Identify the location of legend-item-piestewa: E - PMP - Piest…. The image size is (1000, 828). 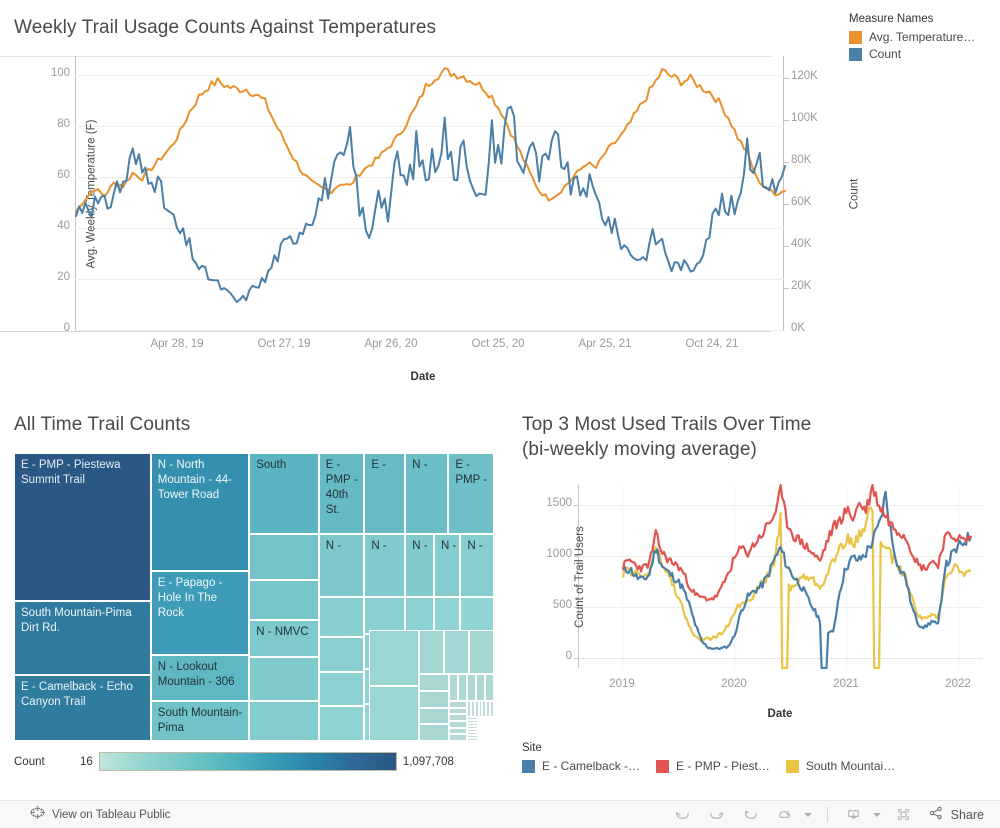
(713, 766).